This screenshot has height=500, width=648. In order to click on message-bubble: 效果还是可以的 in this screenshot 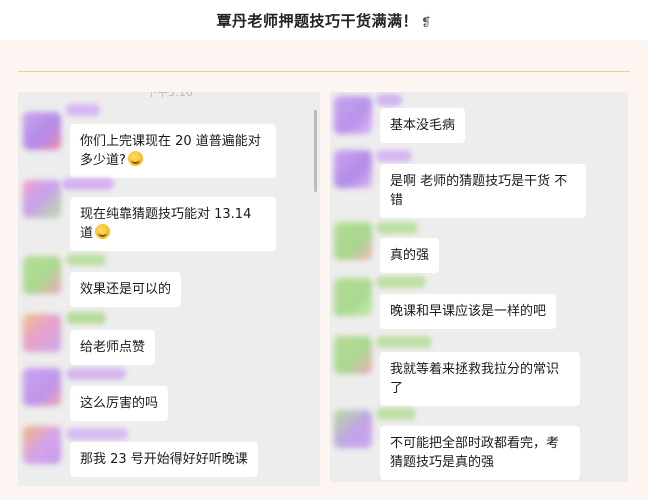, I will do `click(126, 289)`.